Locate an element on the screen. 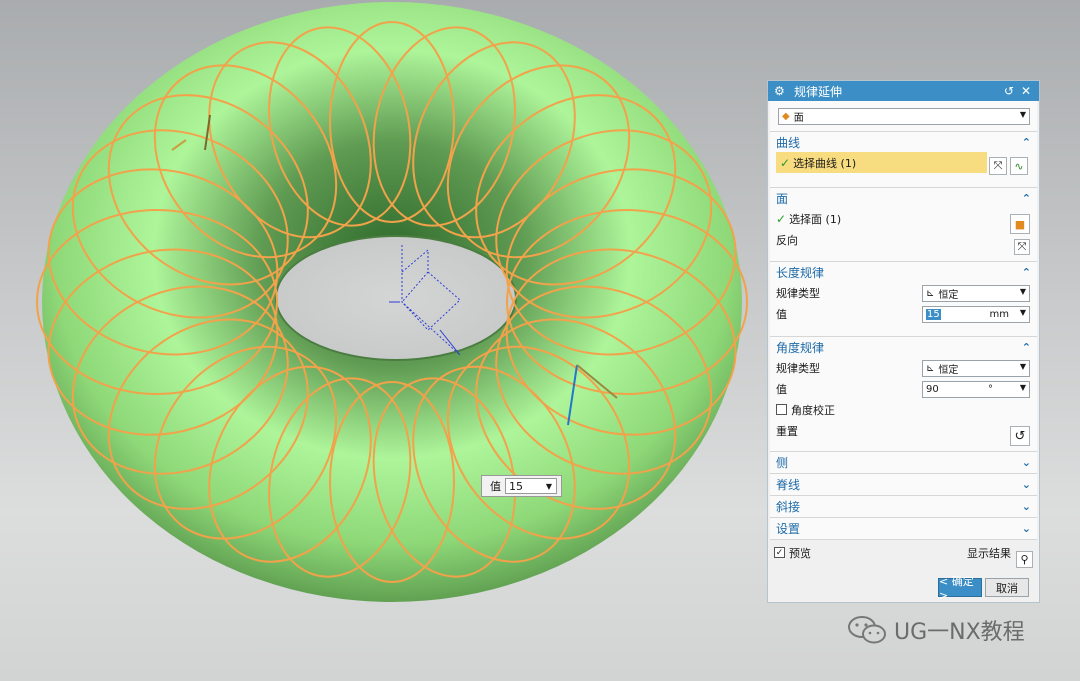 The height and width of the screenshot is (681, 1080). reverse-row: 反向 is located at coordinates (903, 239).